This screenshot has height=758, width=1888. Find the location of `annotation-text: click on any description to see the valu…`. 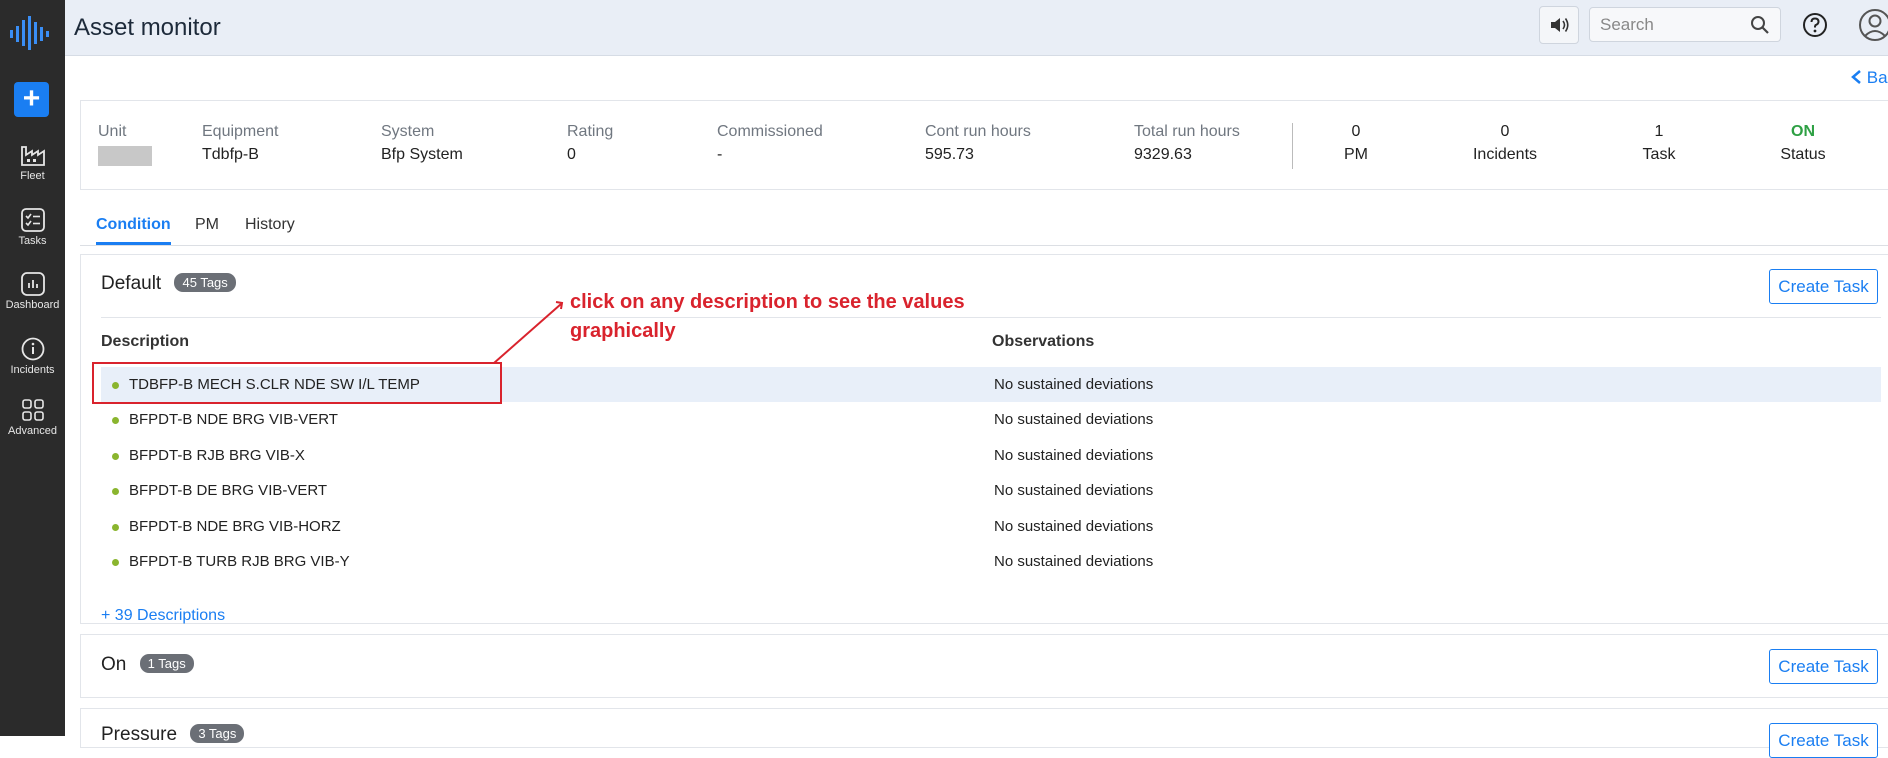

annotation-text: click on any description to see the valu… is located at coordinates (767, 316).